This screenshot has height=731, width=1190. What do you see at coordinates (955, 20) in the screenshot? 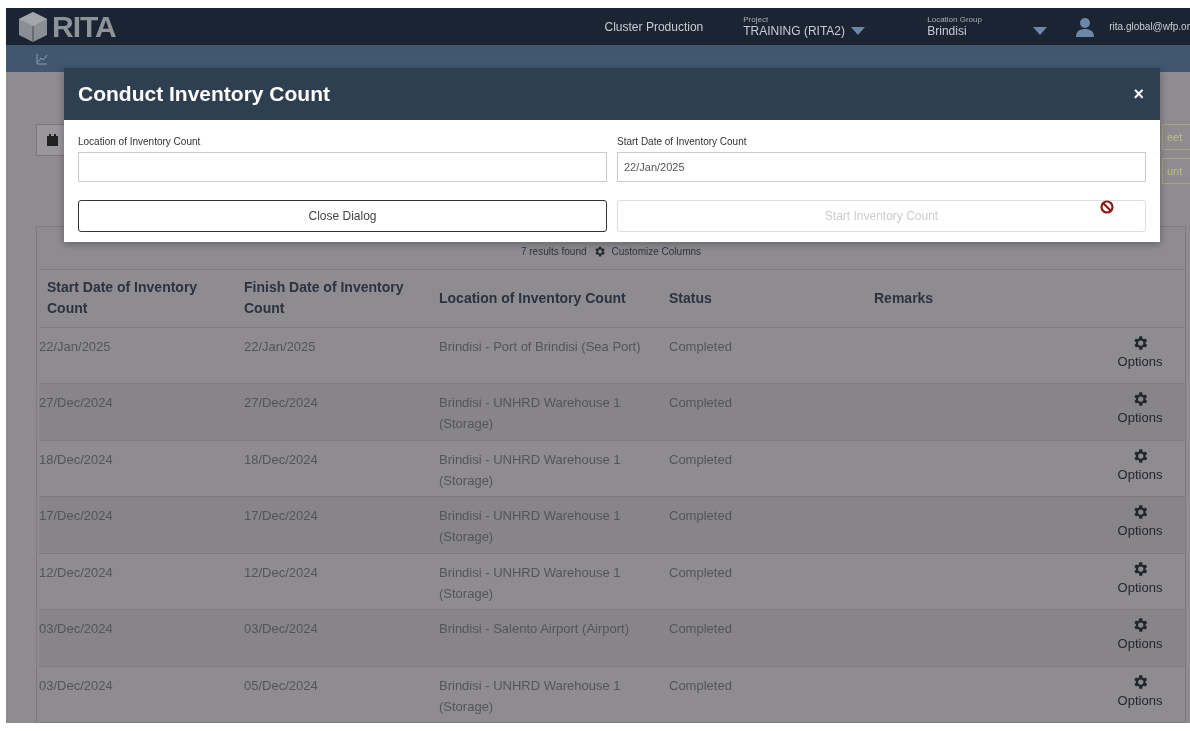
I see `location-group-label: Location Group` at bounding box center [955, 20].